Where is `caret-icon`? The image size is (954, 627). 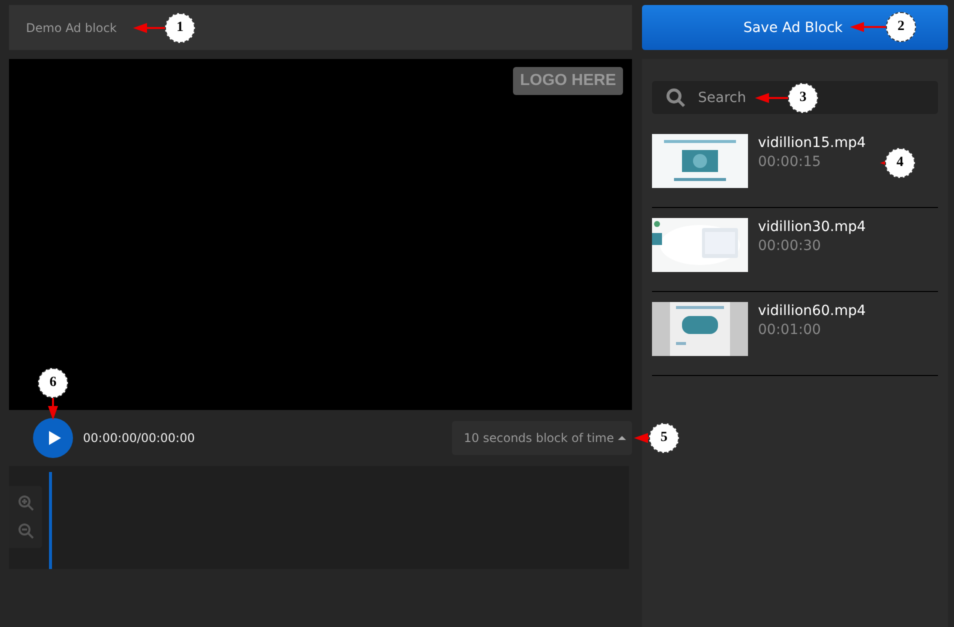
caret-icon is located at coordinates (622, 438).